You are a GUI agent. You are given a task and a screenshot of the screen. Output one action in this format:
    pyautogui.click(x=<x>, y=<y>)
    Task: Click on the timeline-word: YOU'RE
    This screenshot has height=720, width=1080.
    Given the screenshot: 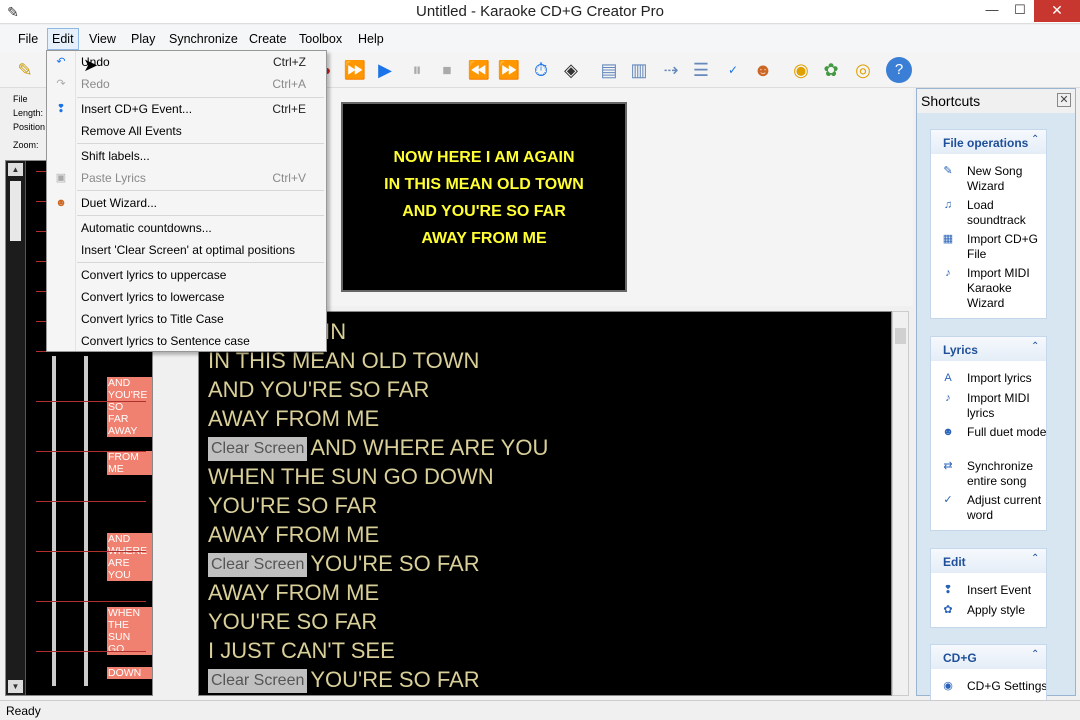 What is the action you would take?
    pyautogui.click(x=129, y=395)
    